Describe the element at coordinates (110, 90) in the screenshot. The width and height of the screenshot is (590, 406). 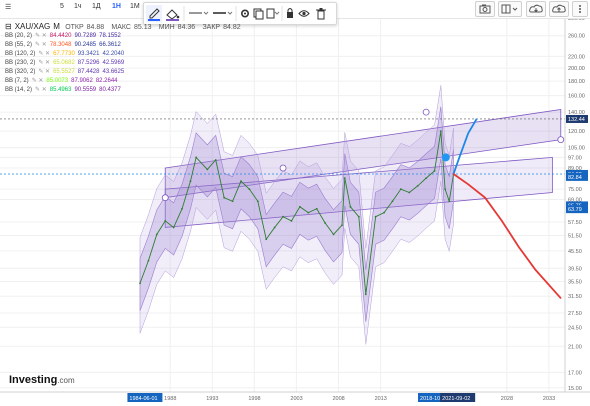
I see `indicator-value: 80.4377` at that location.